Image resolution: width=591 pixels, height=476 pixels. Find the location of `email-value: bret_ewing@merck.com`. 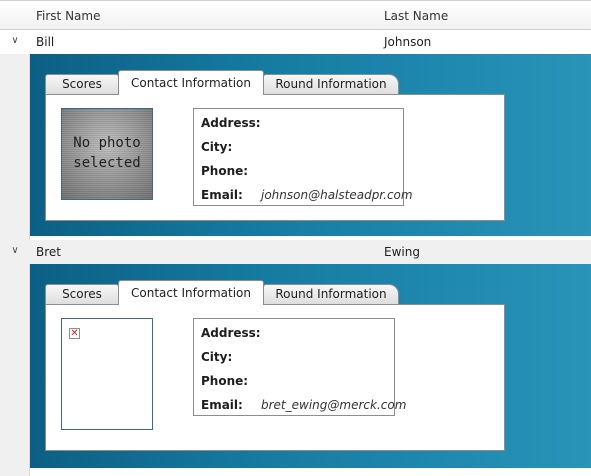

email-value: bret_ewing@merck.com is located at coordinates (333, 405).